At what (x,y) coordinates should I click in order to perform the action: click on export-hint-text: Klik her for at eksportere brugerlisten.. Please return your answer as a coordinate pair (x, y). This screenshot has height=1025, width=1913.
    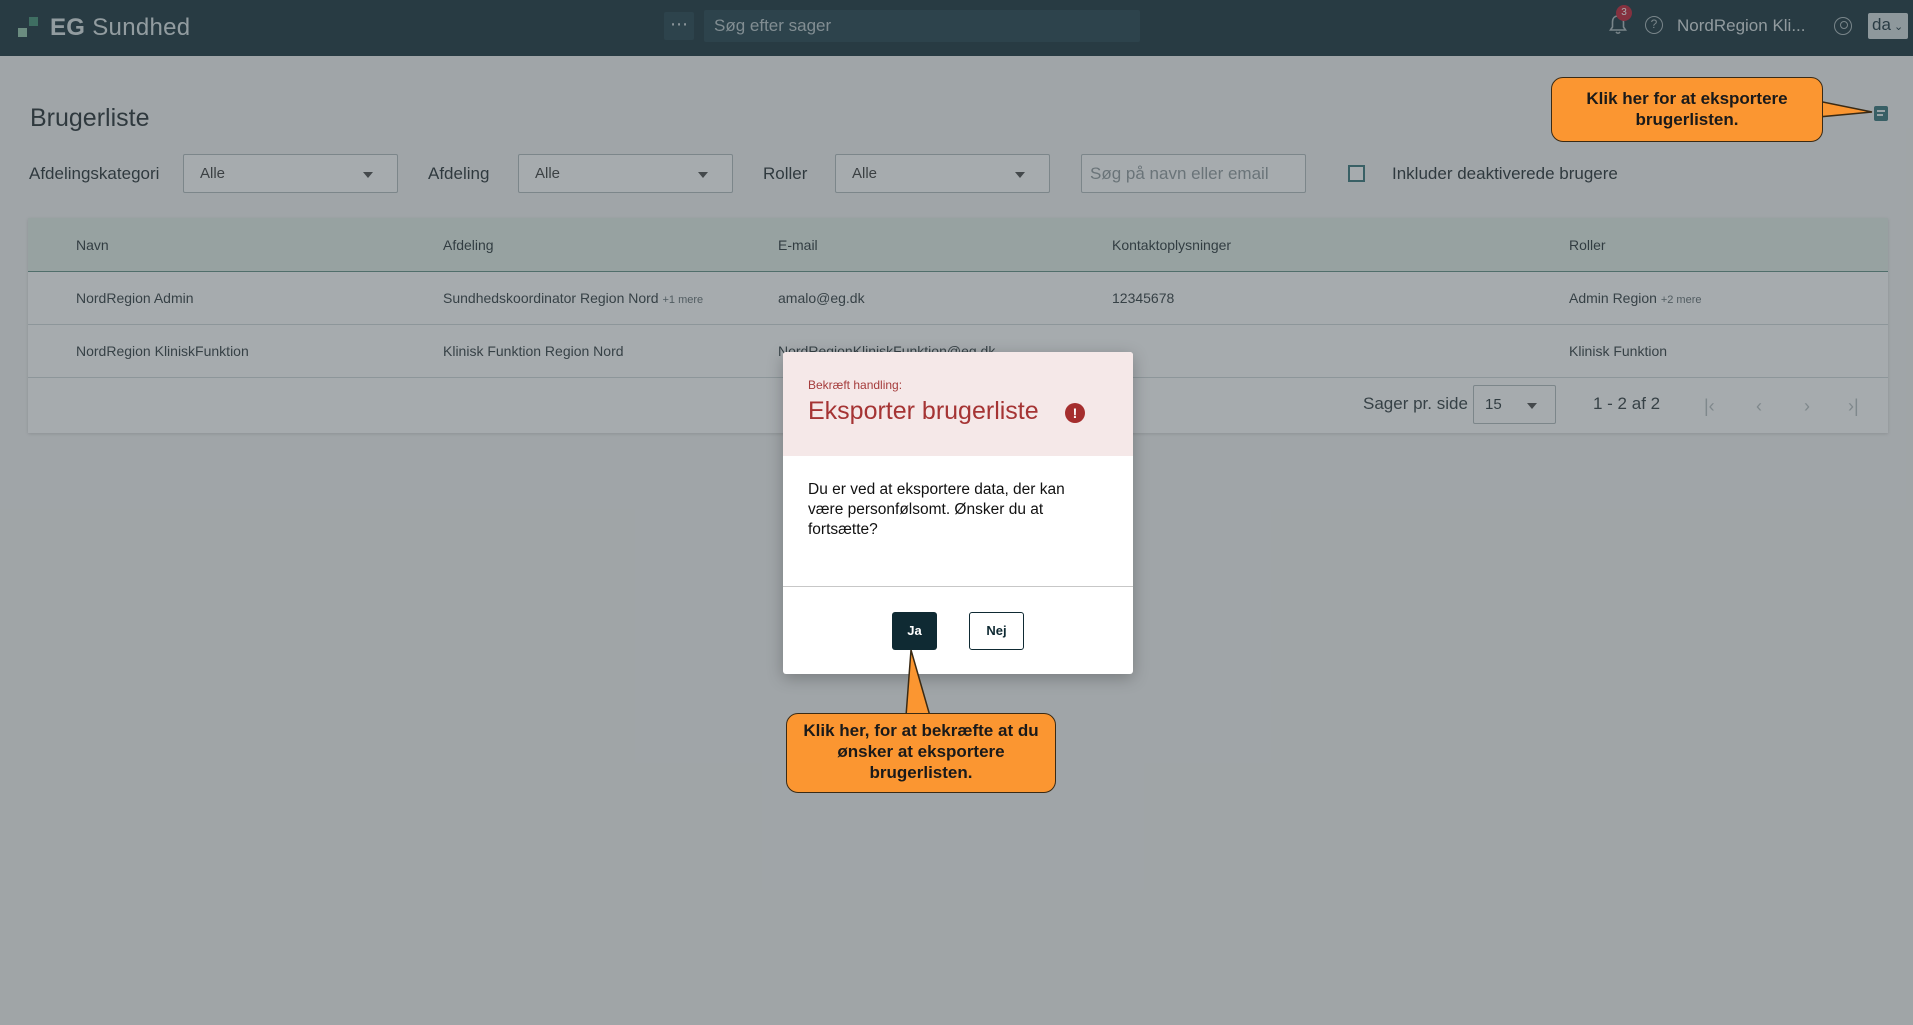
    Looking at the image, I should click on (1687, 109).